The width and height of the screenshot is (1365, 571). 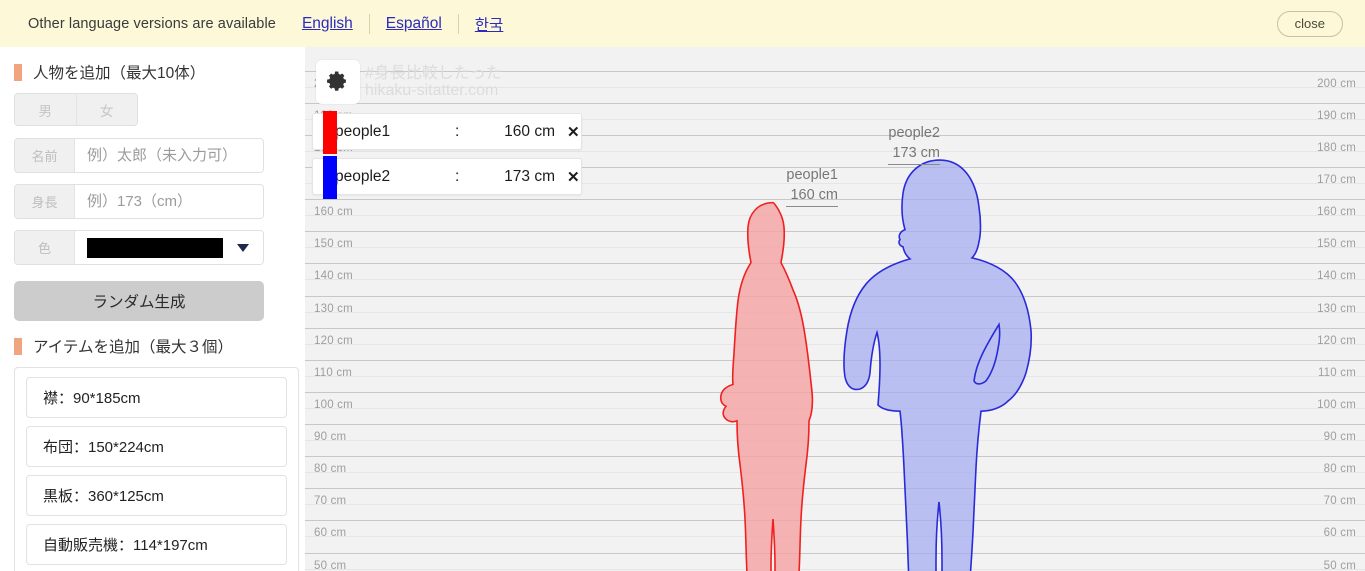 What do you see at coordinates (156, 397) in the screenshot?
I see `item-button: 襟：90*185cm` at bounding box center [156, 397].